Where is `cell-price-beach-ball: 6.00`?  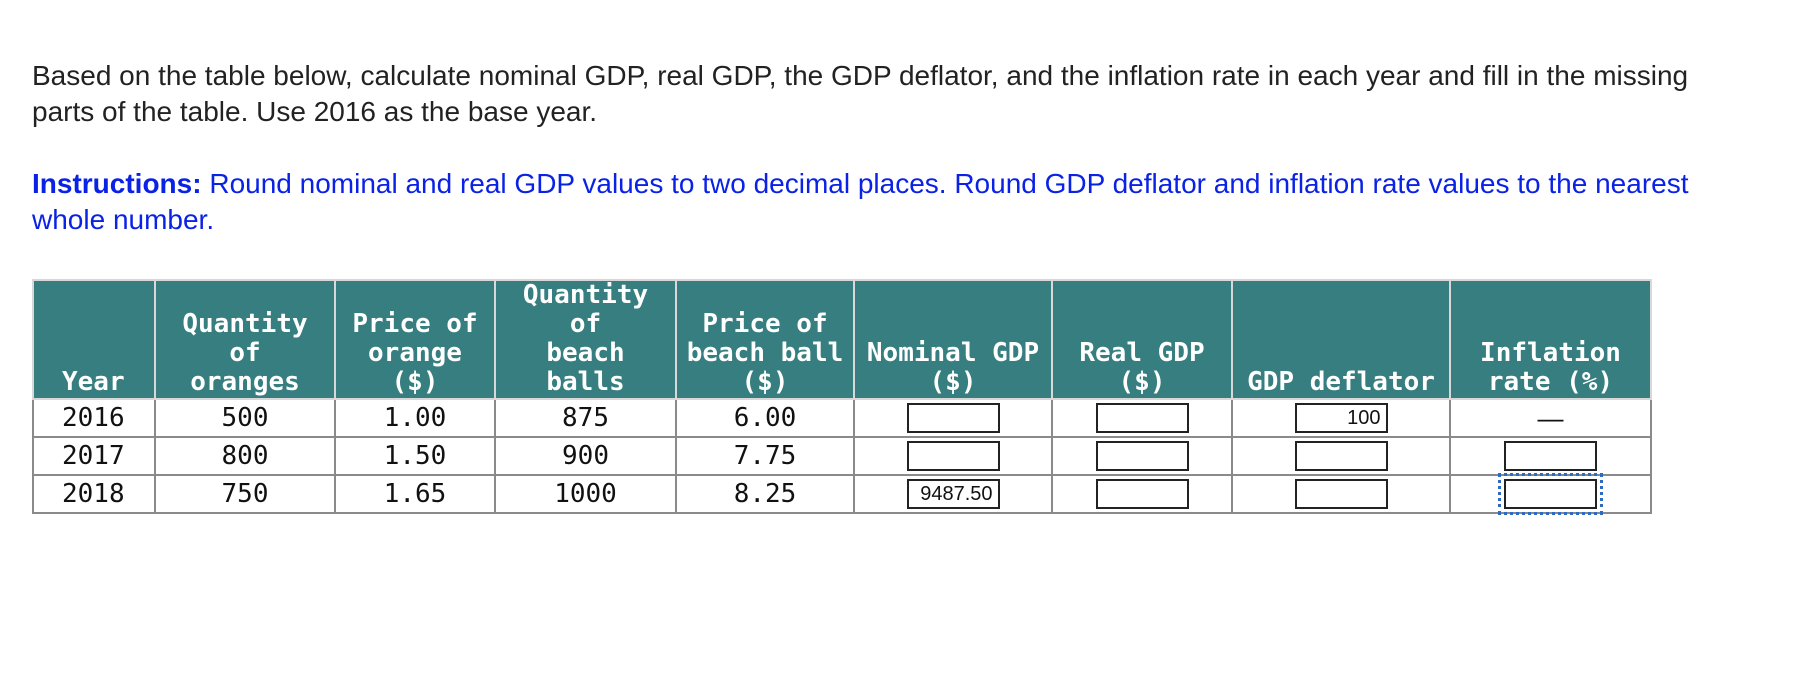
cell-price-beach-ball: 6.00 is located at coordinates (765, 418).